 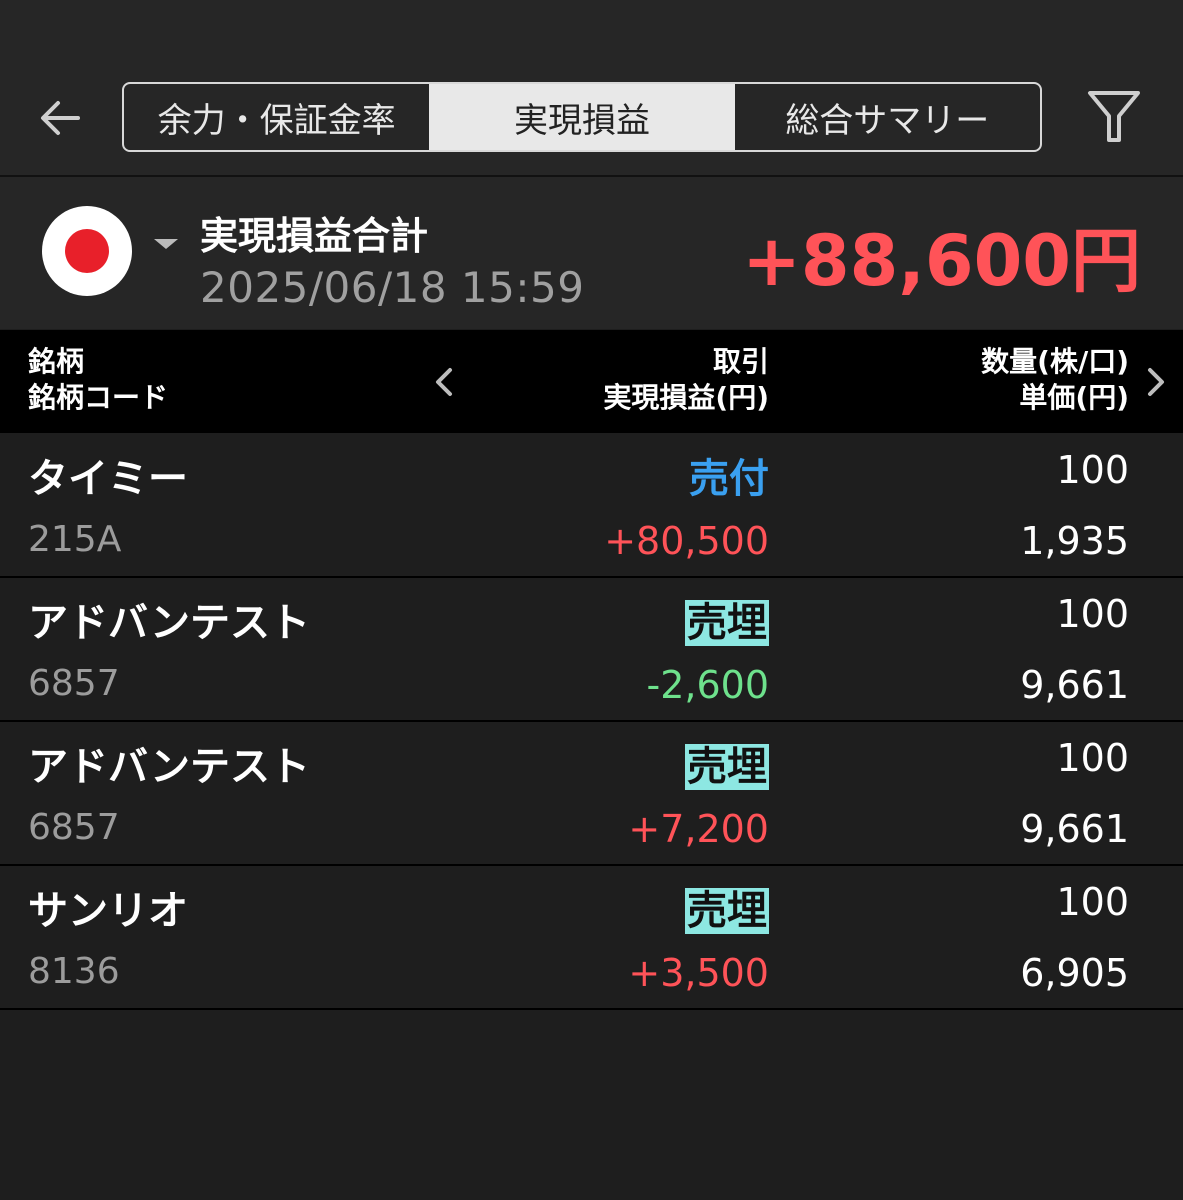 I want to click on header-trade-label: 取引, so click(x=740, y=361).